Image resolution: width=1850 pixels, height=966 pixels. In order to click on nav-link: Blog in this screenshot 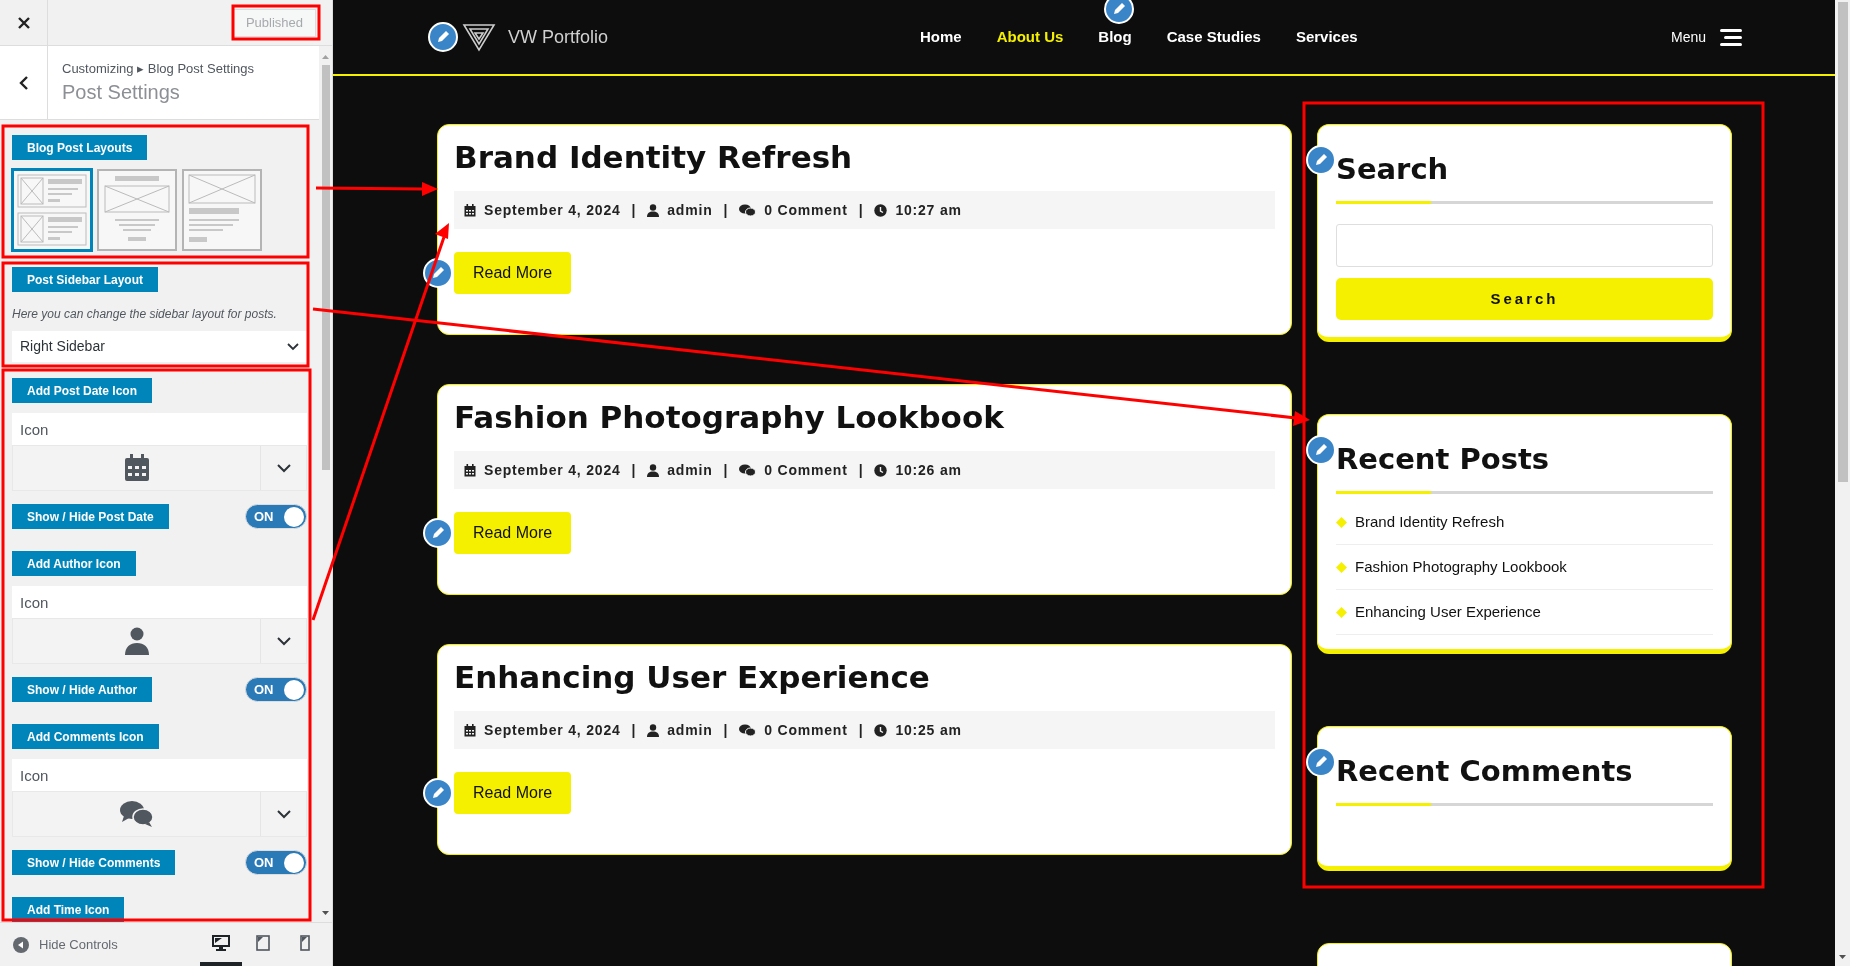, I will do `click(1115, 36)`.